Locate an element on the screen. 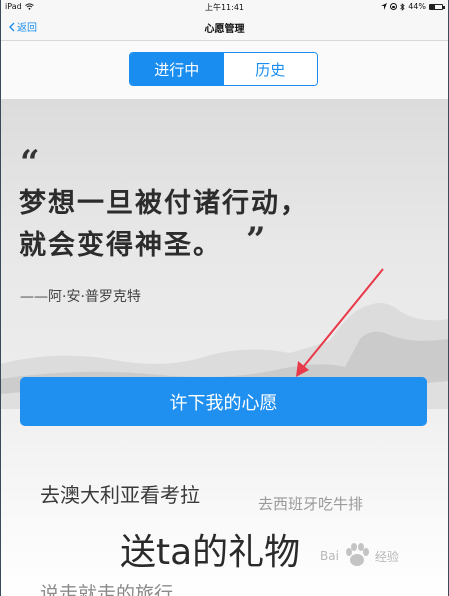 This screenshot has width=449, height=596. nav-bar: 返回 心愿管理 is located at coordinates (224, 27).